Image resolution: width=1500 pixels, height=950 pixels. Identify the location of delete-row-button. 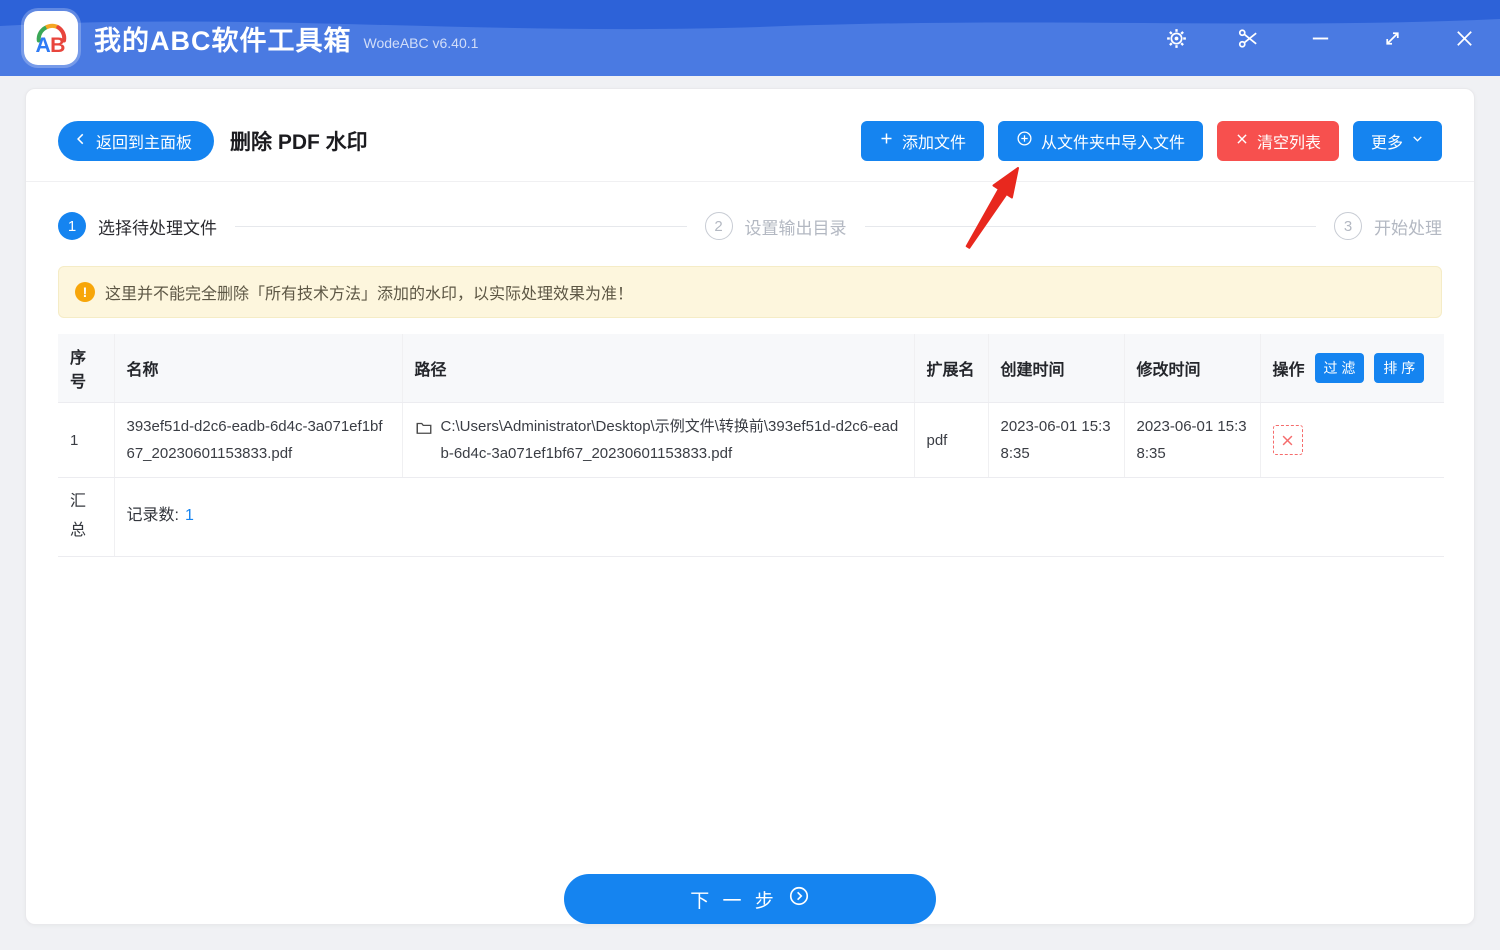
(1287, 440).